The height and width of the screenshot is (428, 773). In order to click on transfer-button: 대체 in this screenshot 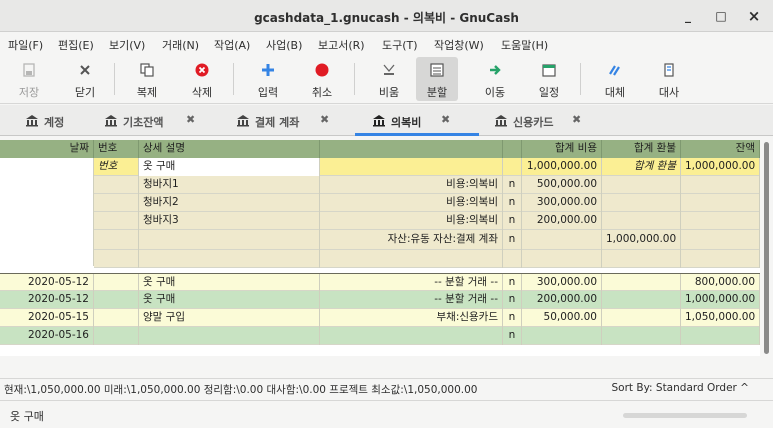, I will do `click(615, 79)`.